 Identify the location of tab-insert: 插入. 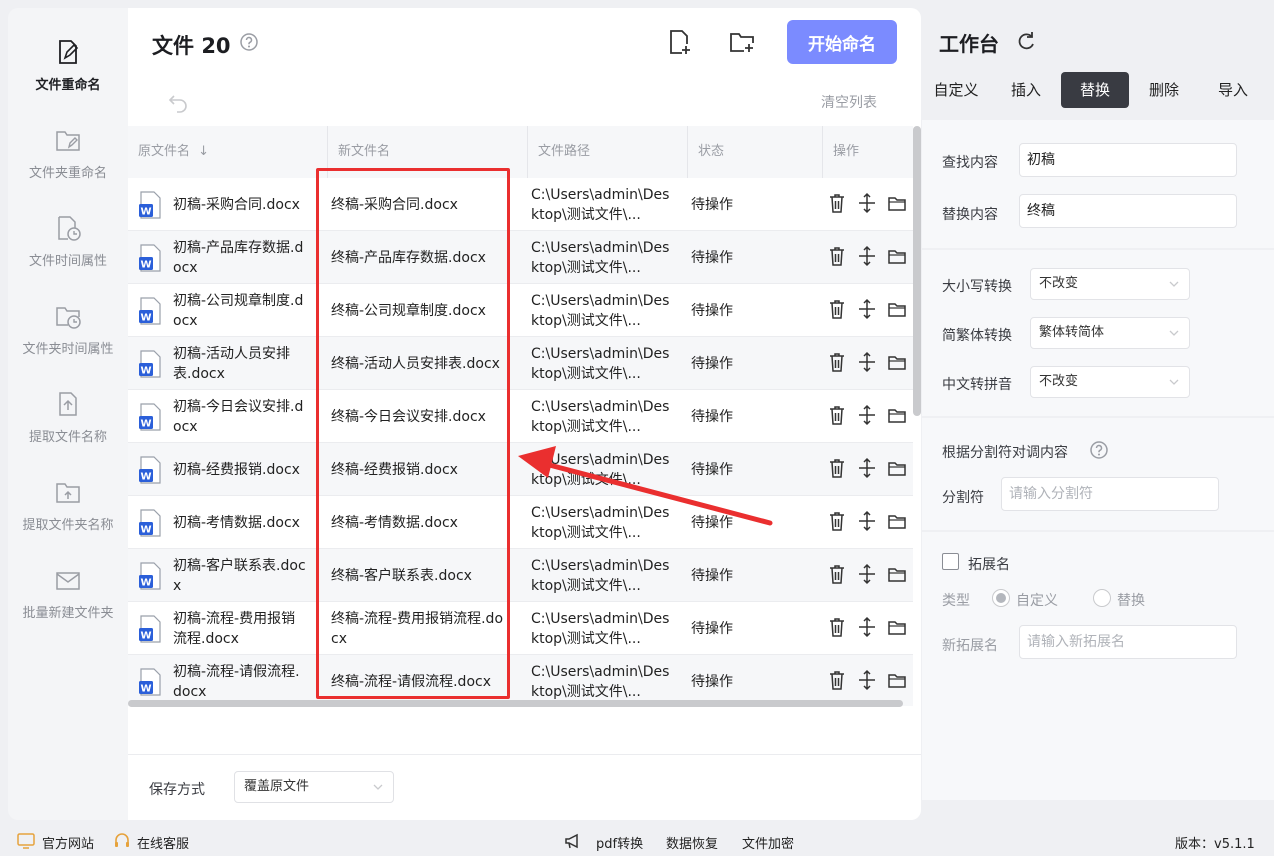
(1026, 90).